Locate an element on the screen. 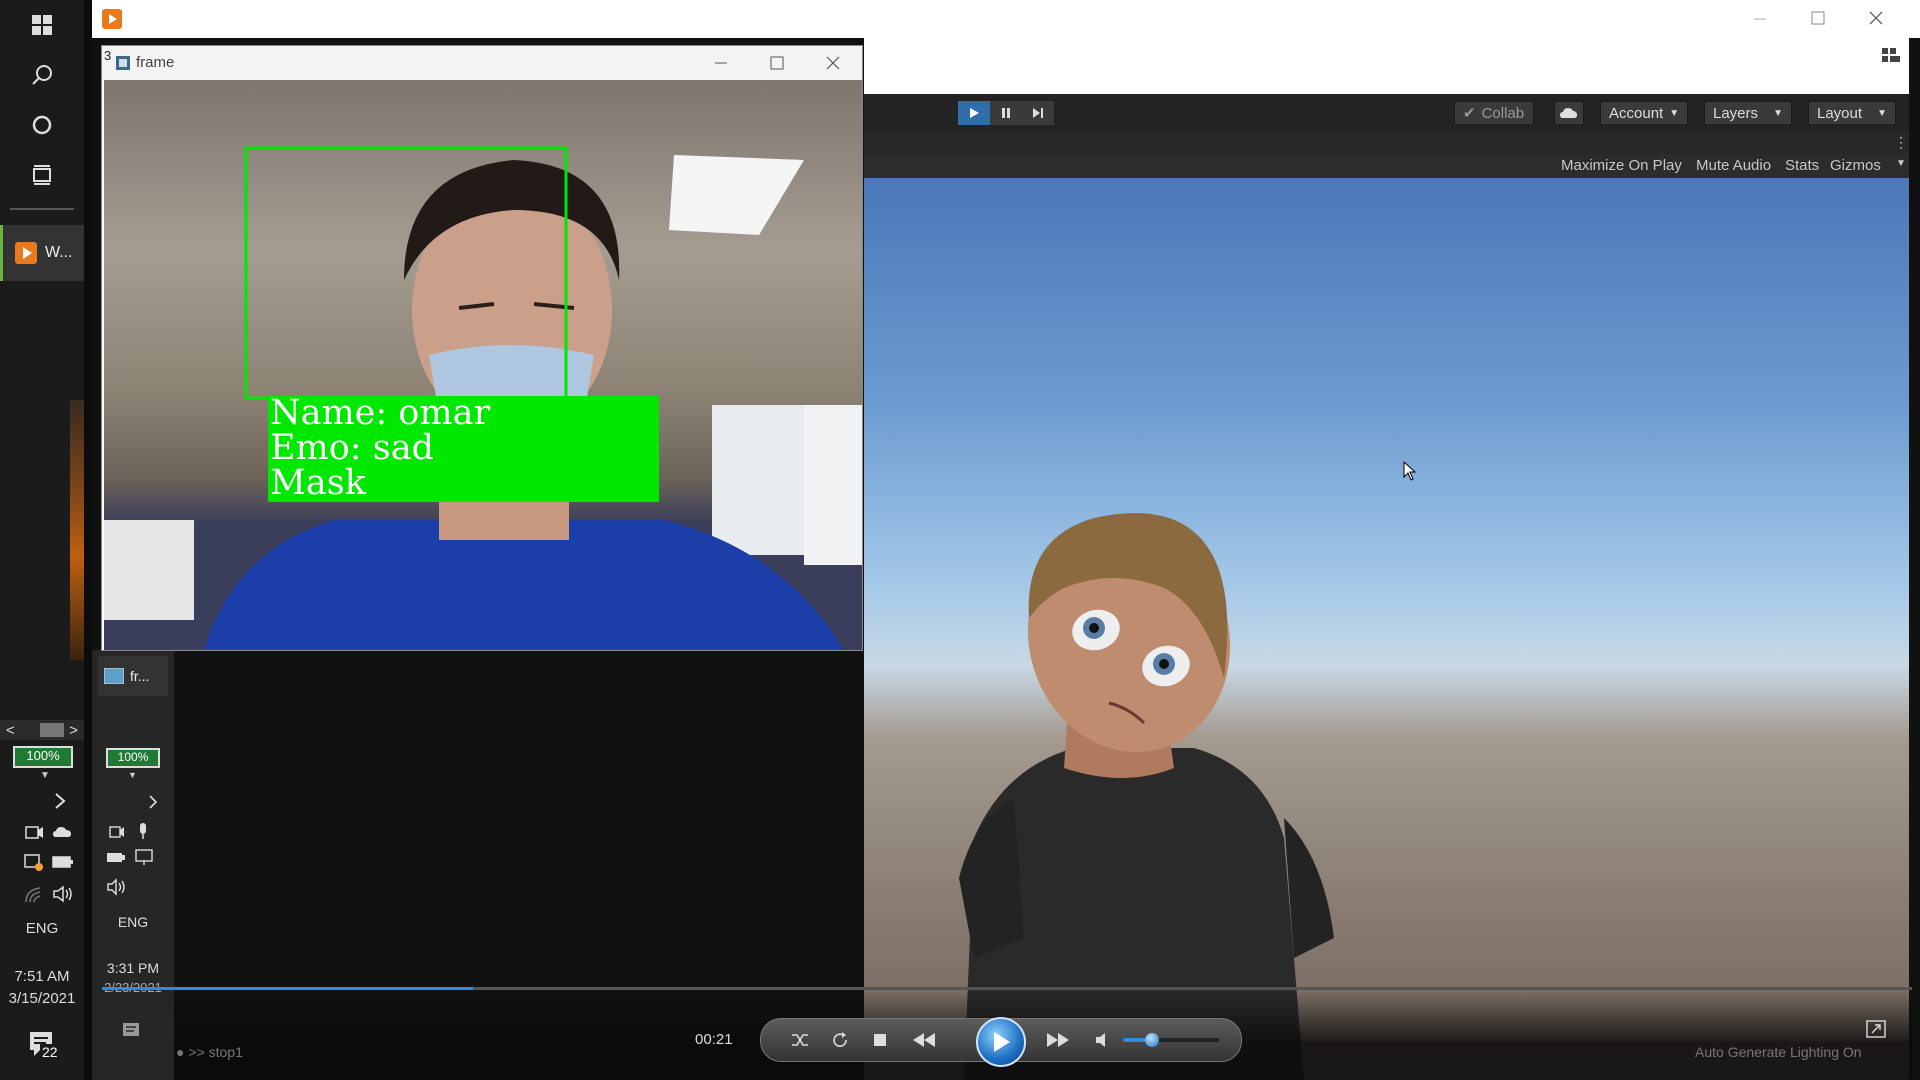 The image size is (1920, 1080). tray-scroll-left: < is located at coordinates (10, 730).